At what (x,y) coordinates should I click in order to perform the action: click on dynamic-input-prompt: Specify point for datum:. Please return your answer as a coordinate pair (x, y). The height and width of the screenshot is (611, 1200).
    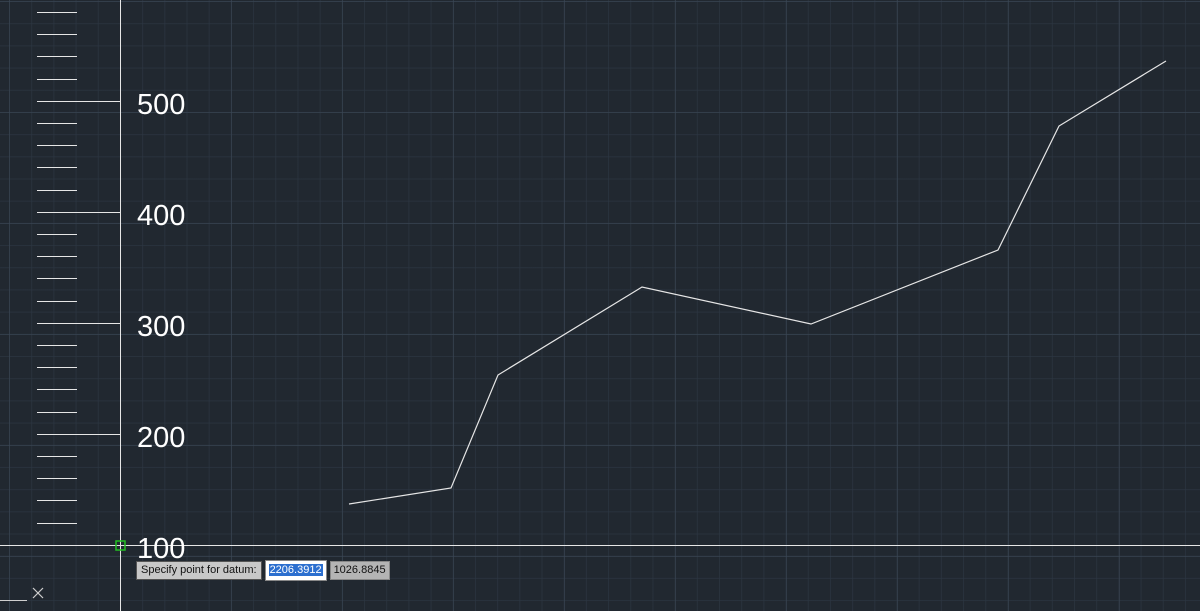
    Looking at the image, I should click on (199, 570).